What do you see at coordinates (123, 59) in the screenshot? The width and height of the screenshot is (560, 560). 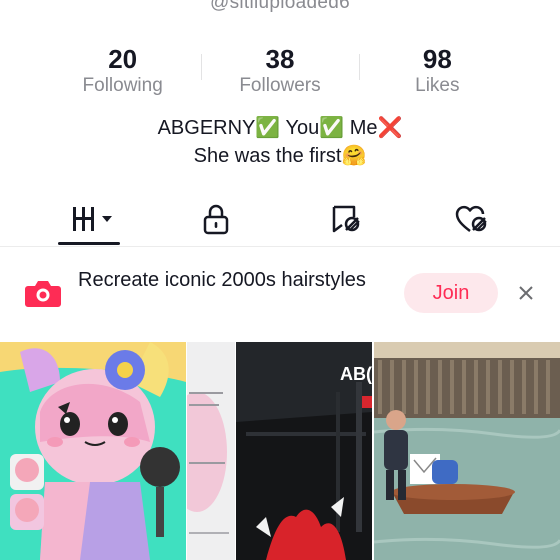 I see `following-count: 20` at bounding box center [123, 59].